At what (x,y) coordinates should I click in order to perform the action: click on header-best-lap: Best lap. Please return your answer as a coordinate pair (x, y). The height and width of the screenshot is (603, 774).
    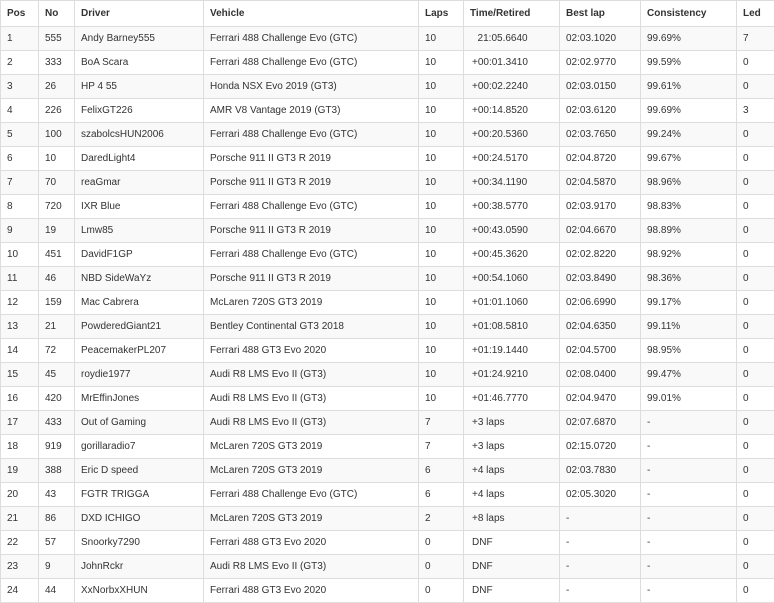
    Looking at the image, I should click on (600, 14).